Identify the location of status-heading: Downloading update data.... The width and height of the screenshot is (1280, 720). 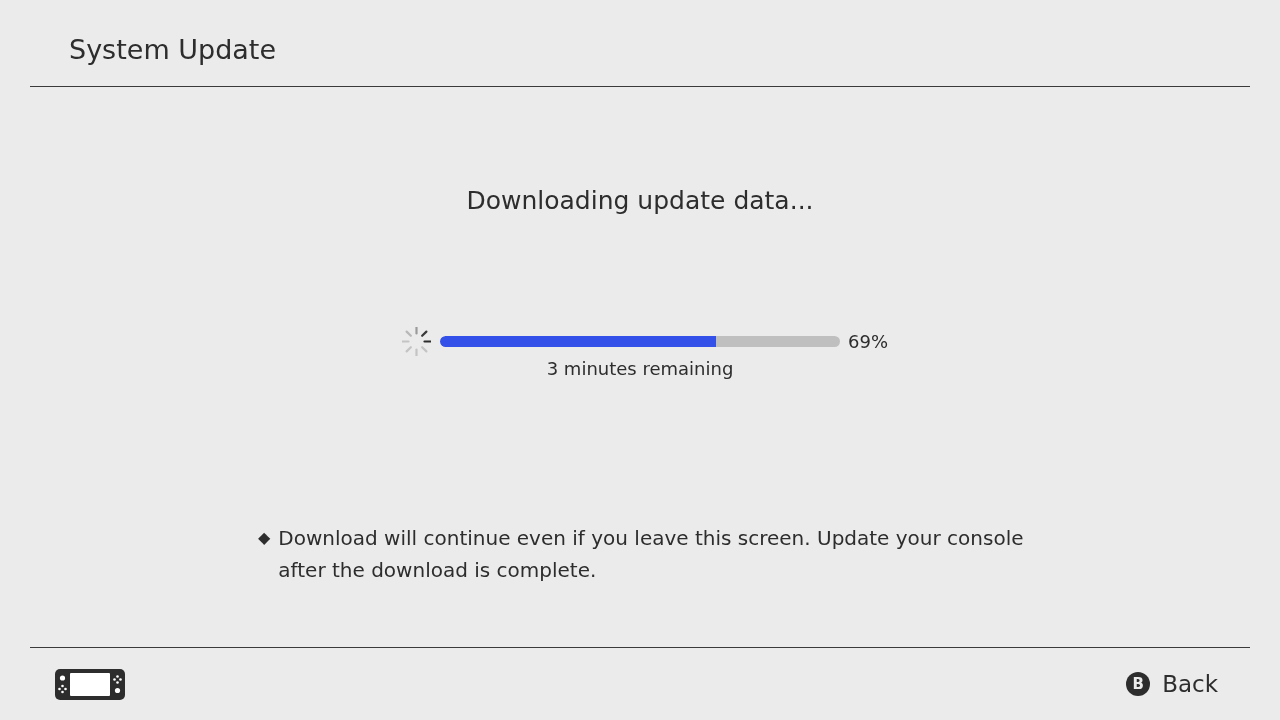
(640, 201).